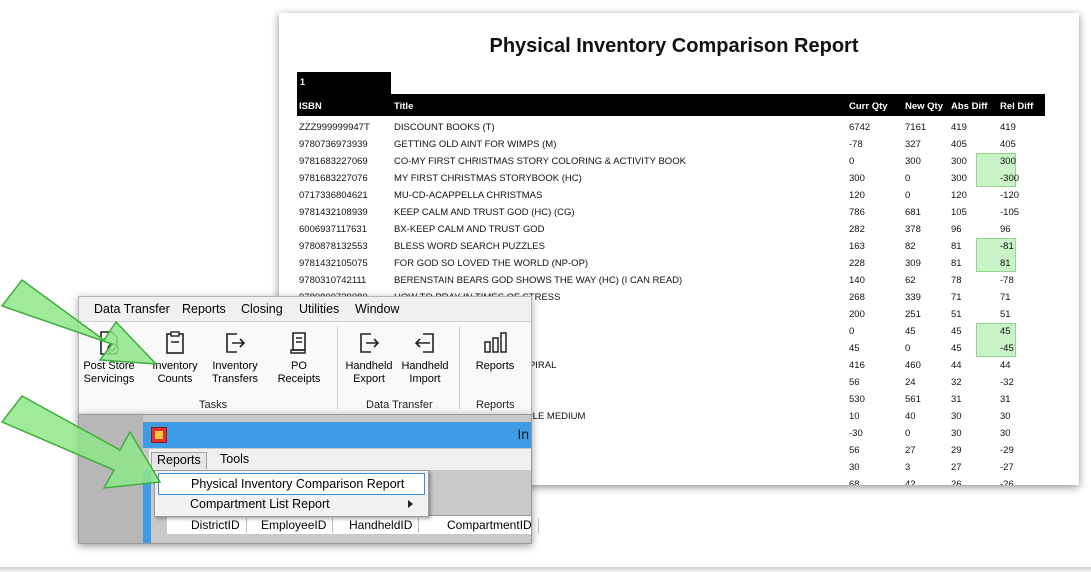  What do you see at coordinates (495, 405) in the screenshot?
I see `group-label-reports: Reports` at bounding box center [495, 405].